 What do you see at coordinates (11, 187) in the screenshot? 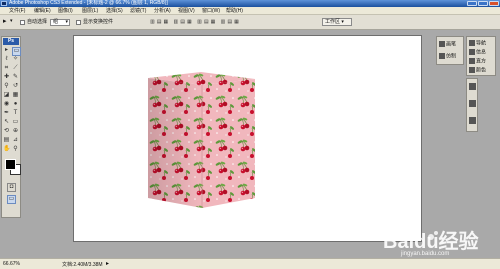
I see `quick-mask-icon: ◘` at bounding box center [11, 187].